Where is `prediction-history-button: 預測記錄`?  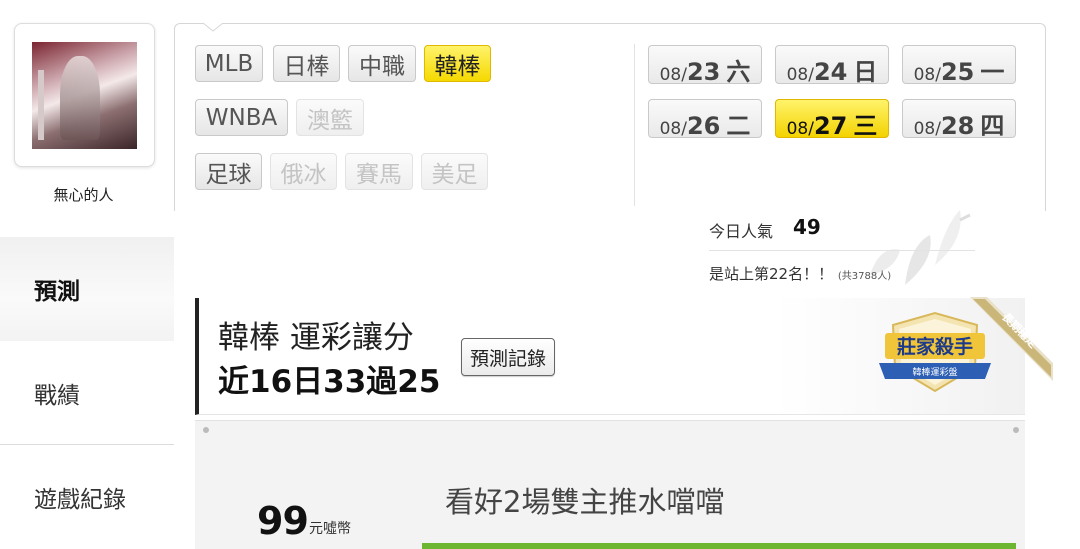
prediction-history-button: 預測記錄 is located at coordinates (508, 357).